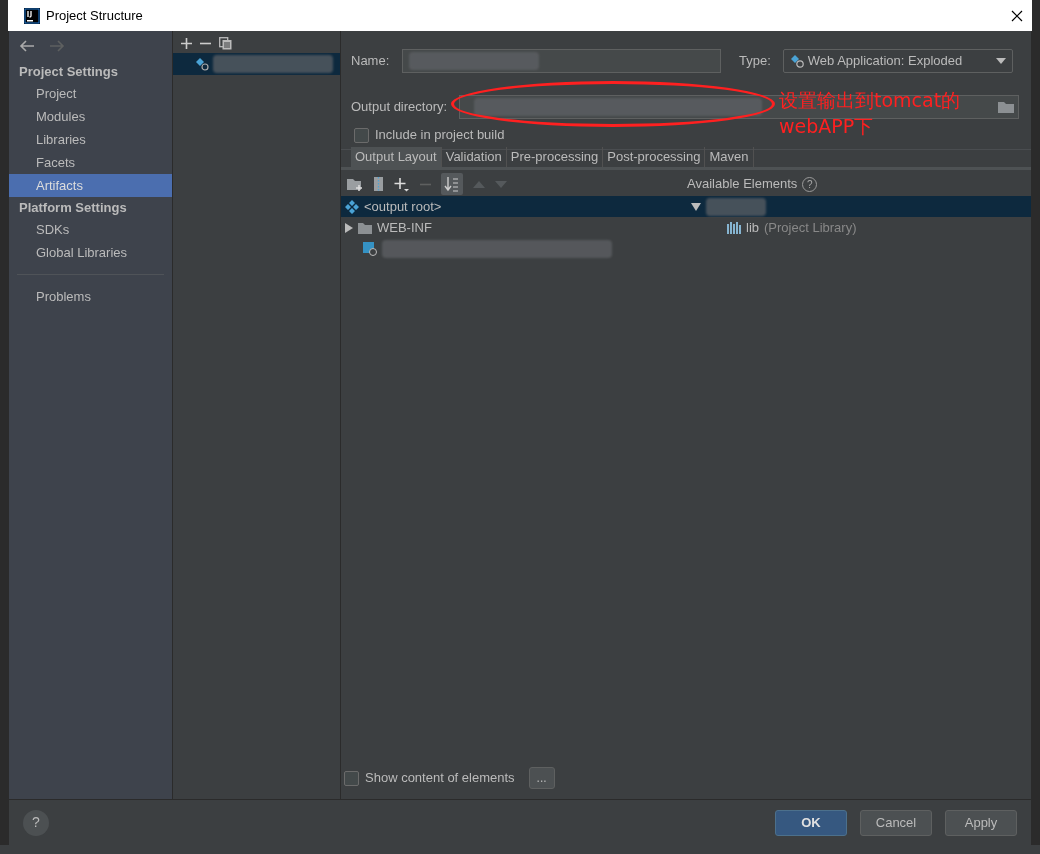 The image size is (1040, 854). Describe the element at coordinates (1001, 61) in the screenshot. I see `dropdown-caret-icon` at that location.